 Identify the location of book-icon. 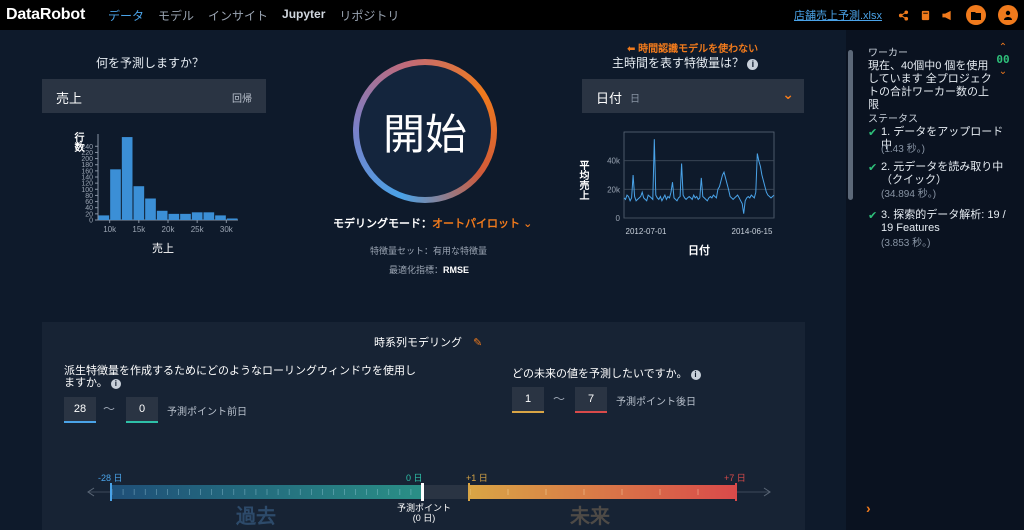
(925, 15).